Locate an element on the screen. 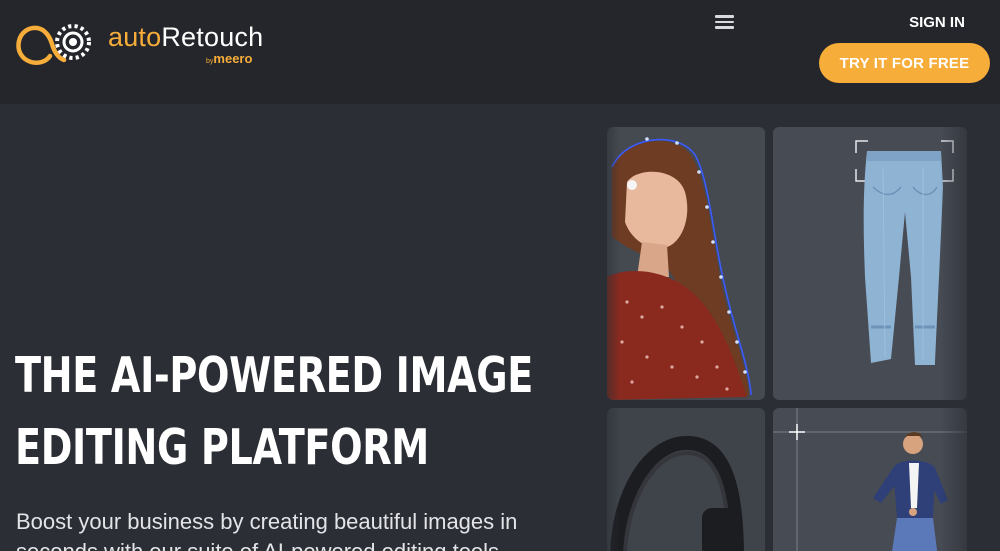 This screenshot has height=551, width=1000. menu-button is located at coordinates (724, 22).